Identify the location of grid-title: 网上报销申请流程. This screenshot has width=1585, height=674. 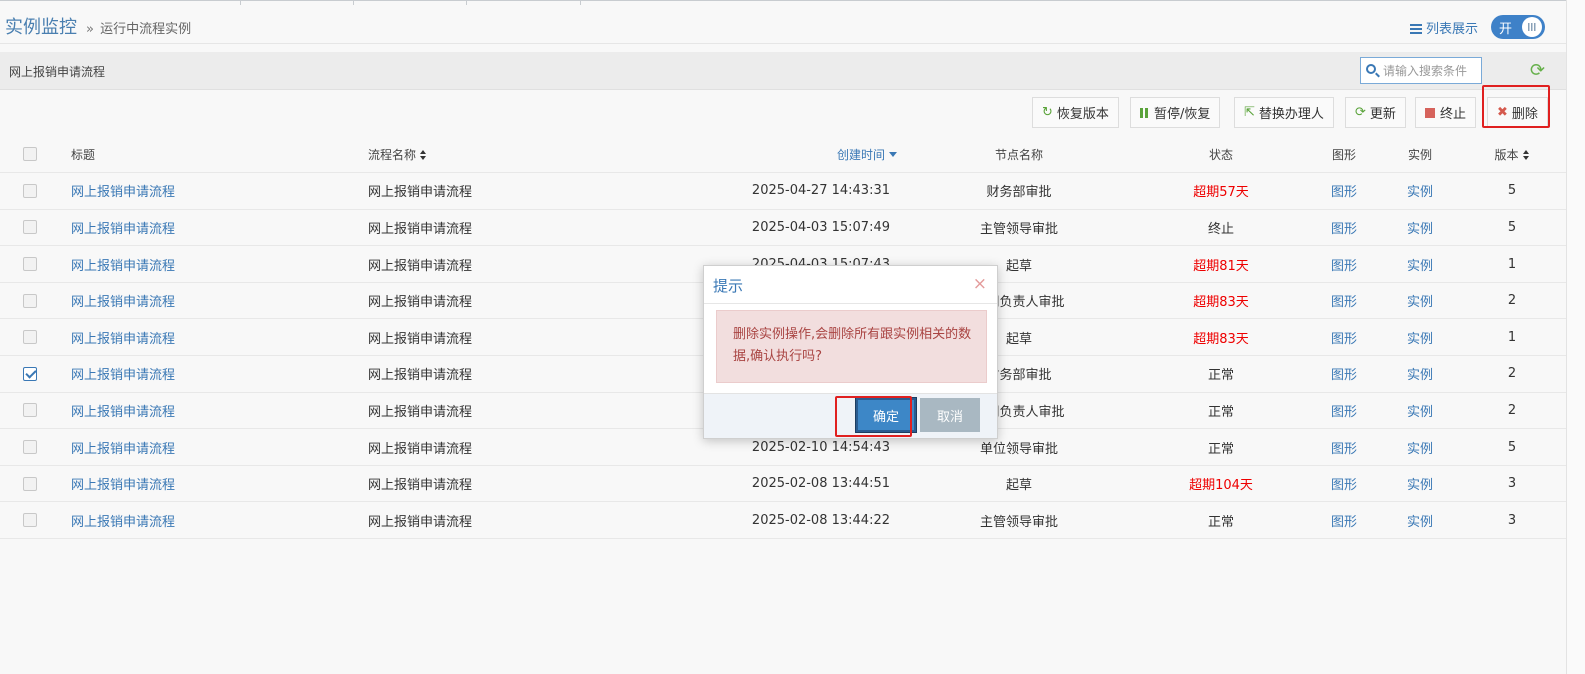
(57, 72).